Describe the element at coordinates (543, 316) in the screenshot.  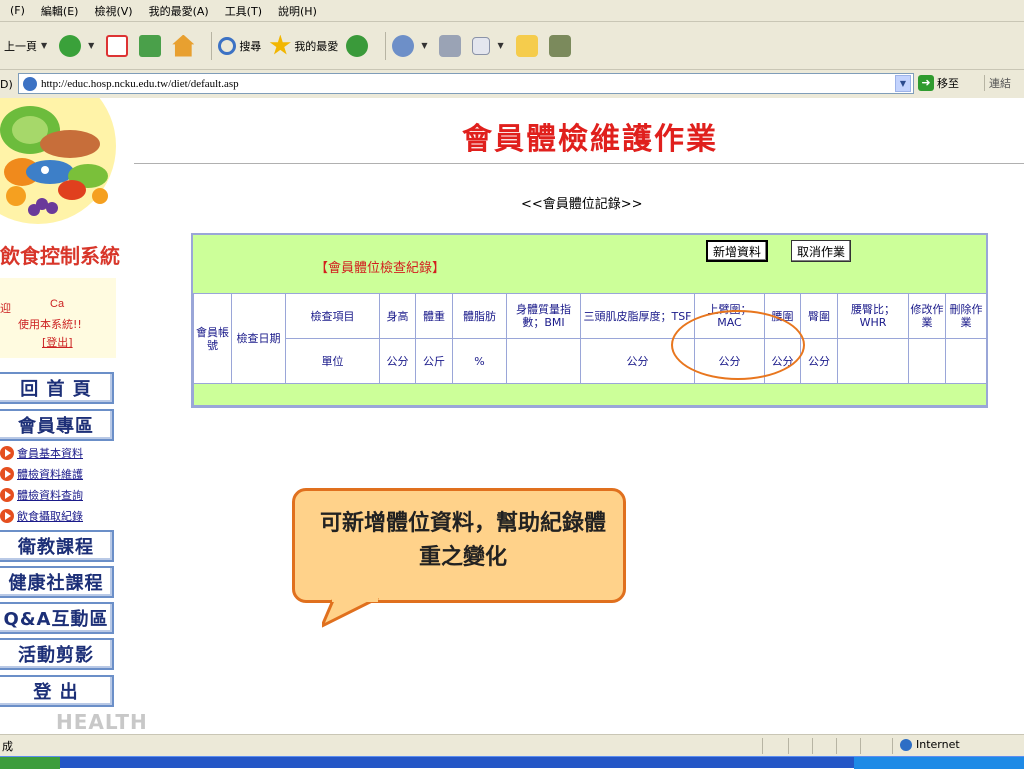
I see `header-bmi: 身體質量指數；BMI` at that location.